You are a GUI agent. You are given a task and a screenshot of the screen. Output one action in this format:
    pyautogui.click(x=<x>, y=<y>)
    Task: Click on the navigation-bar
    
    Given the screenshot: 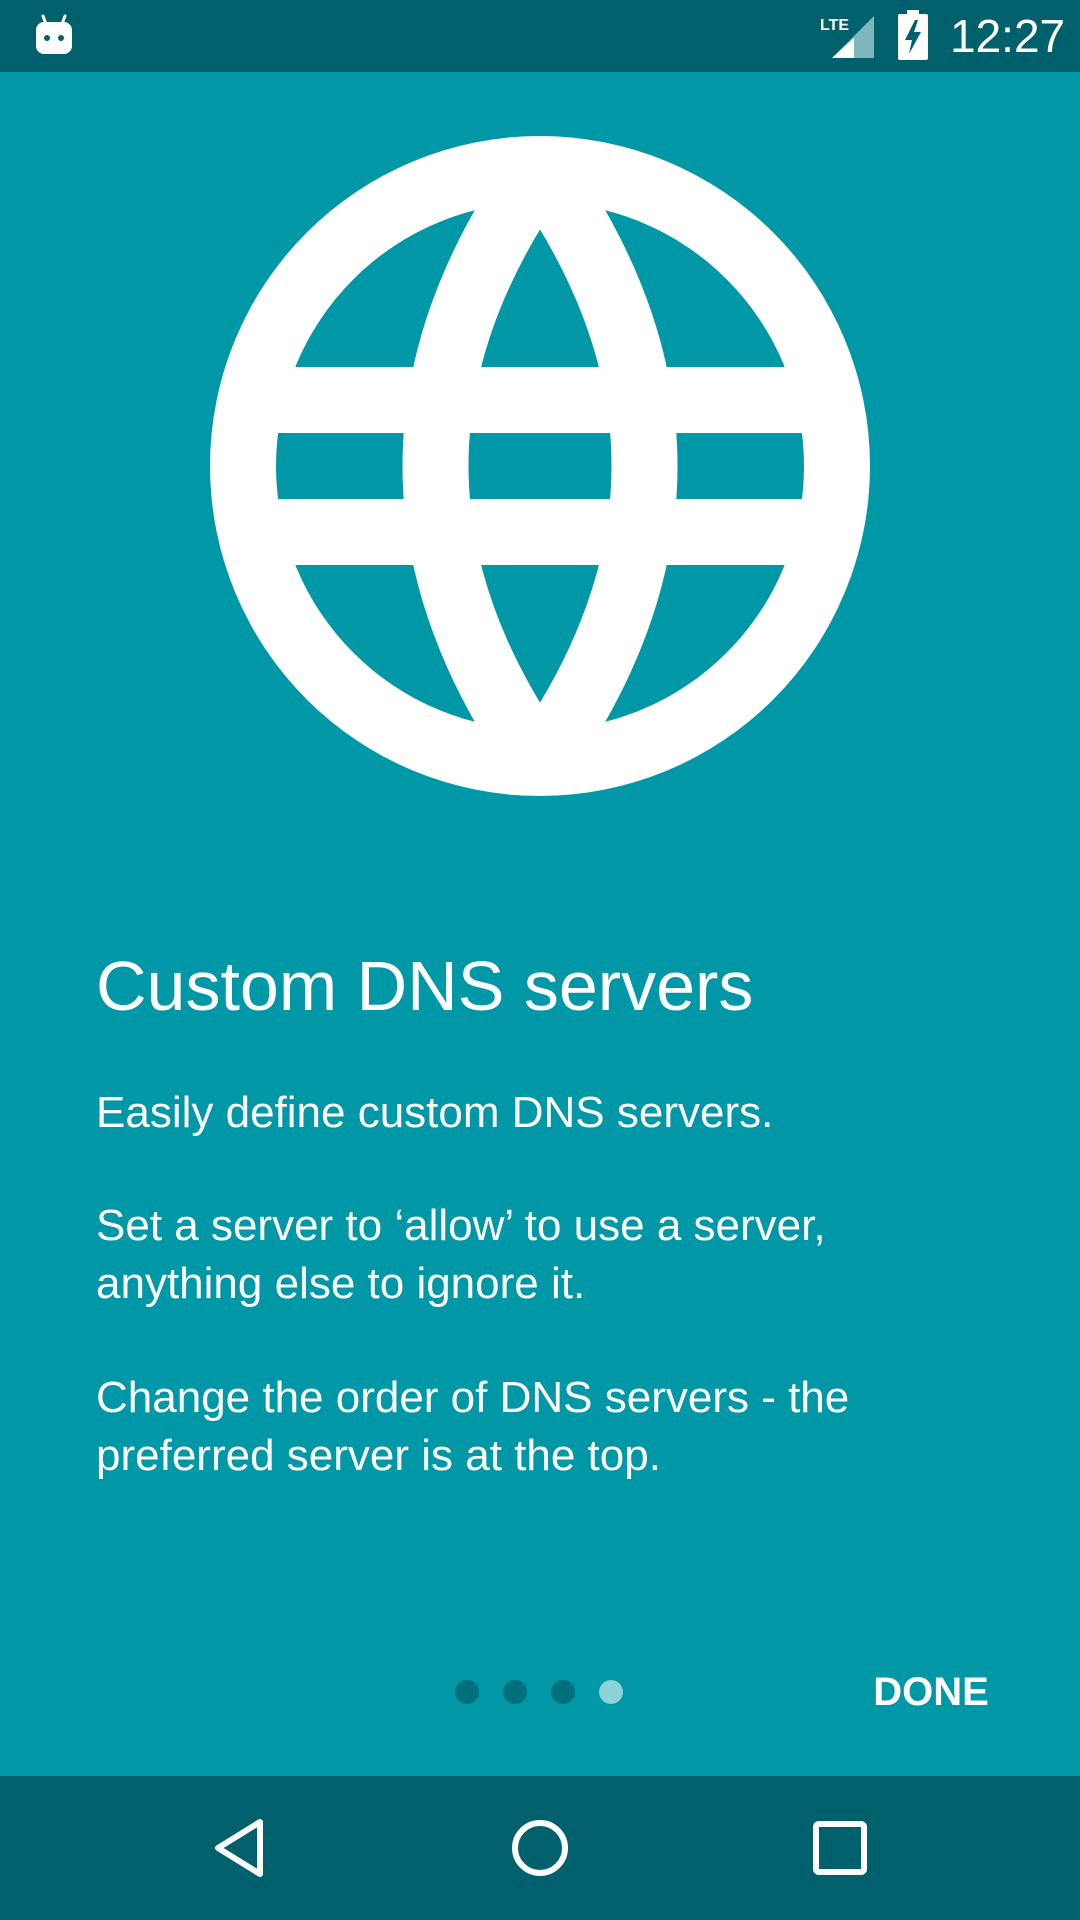 What is the action you would take?
    pyautogui.click(x=540, y=1848)
    